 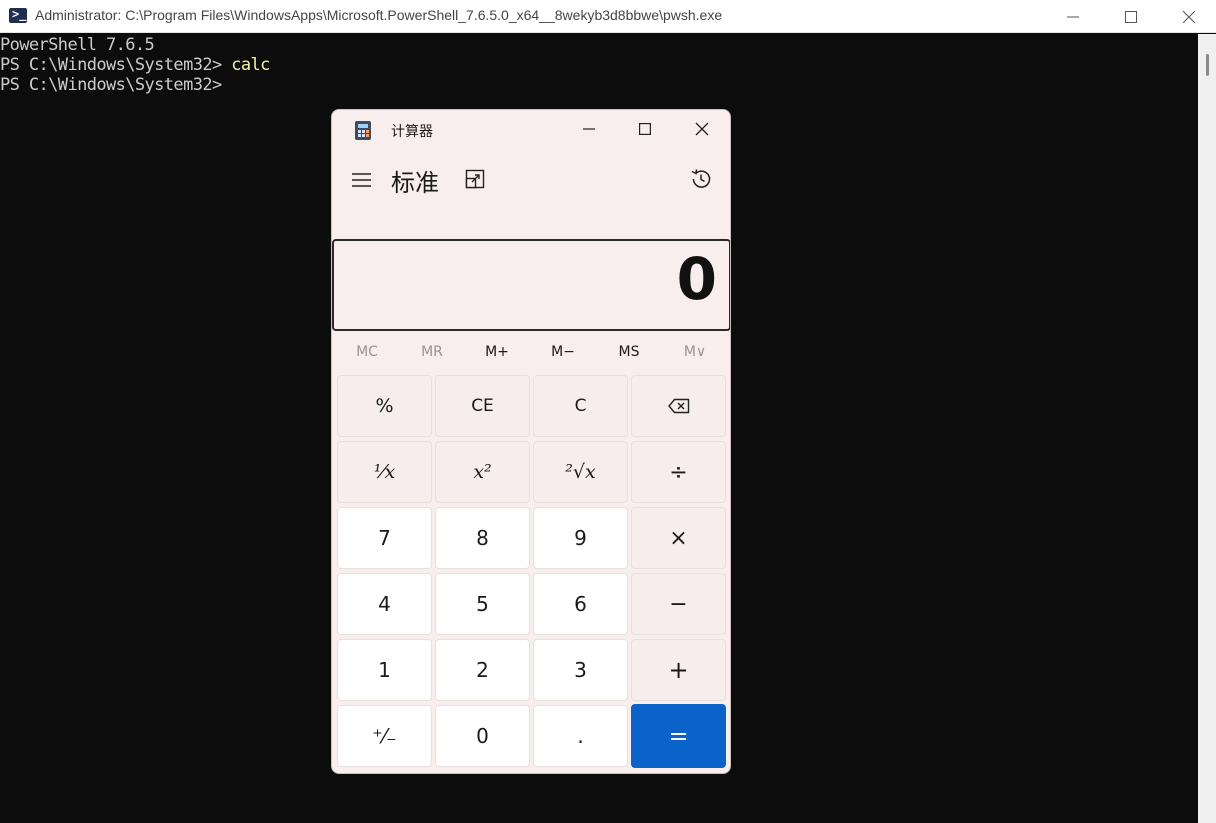 I want to click on percent-button: %, so click(x=384, y=406).